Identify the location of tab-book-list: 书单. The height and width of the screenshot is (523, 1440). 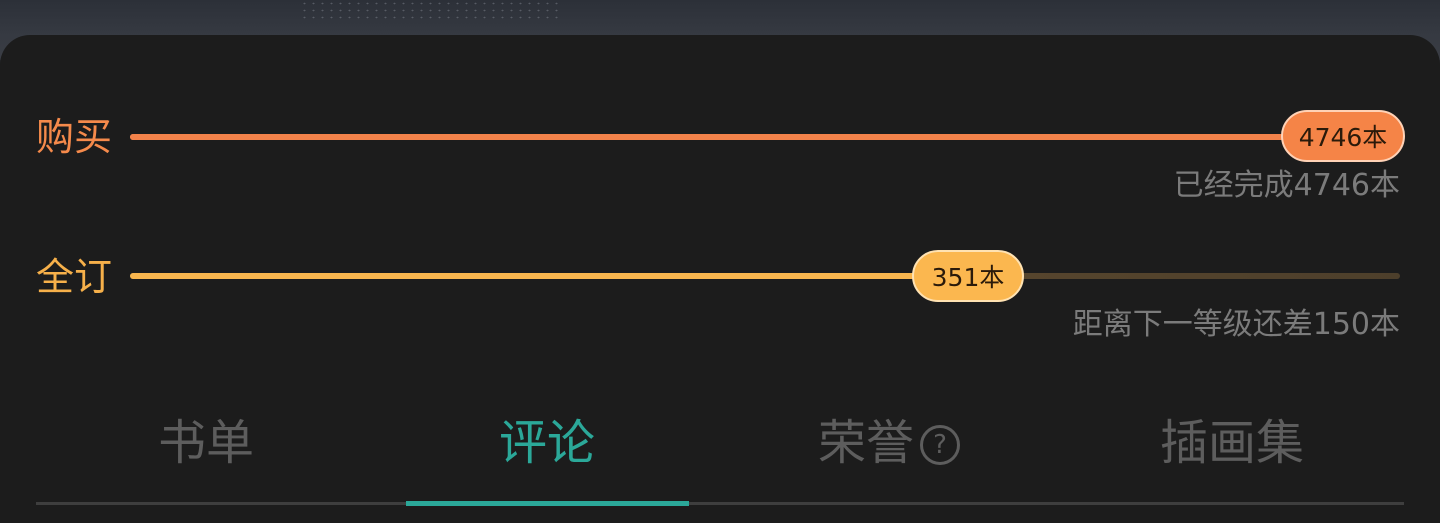
(206, 443).